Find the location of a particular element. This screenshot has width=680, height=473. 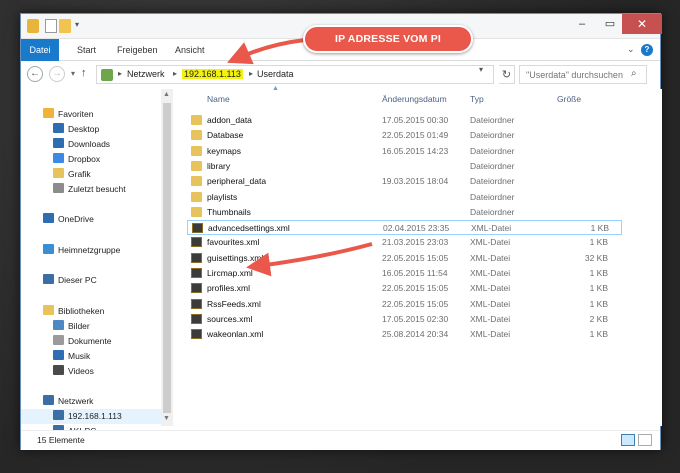

breadcrumb-userdata: Userdata is located at coordinates (275, 74).